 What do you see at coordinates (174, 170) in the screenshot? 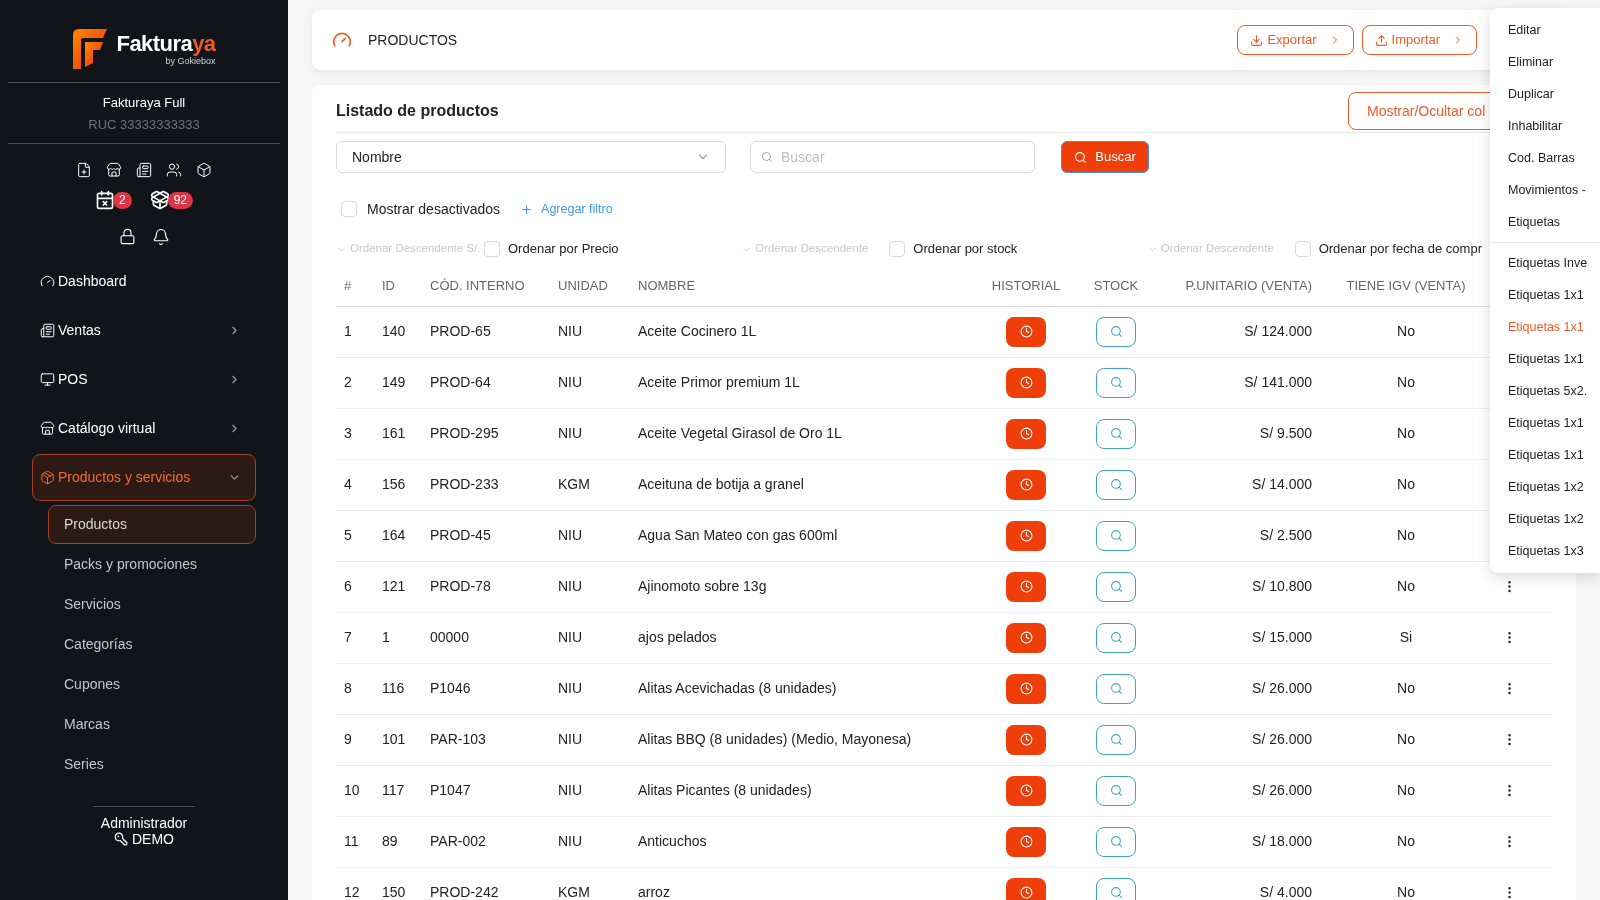
I see `users-icon` at bounding box center [174, 170].